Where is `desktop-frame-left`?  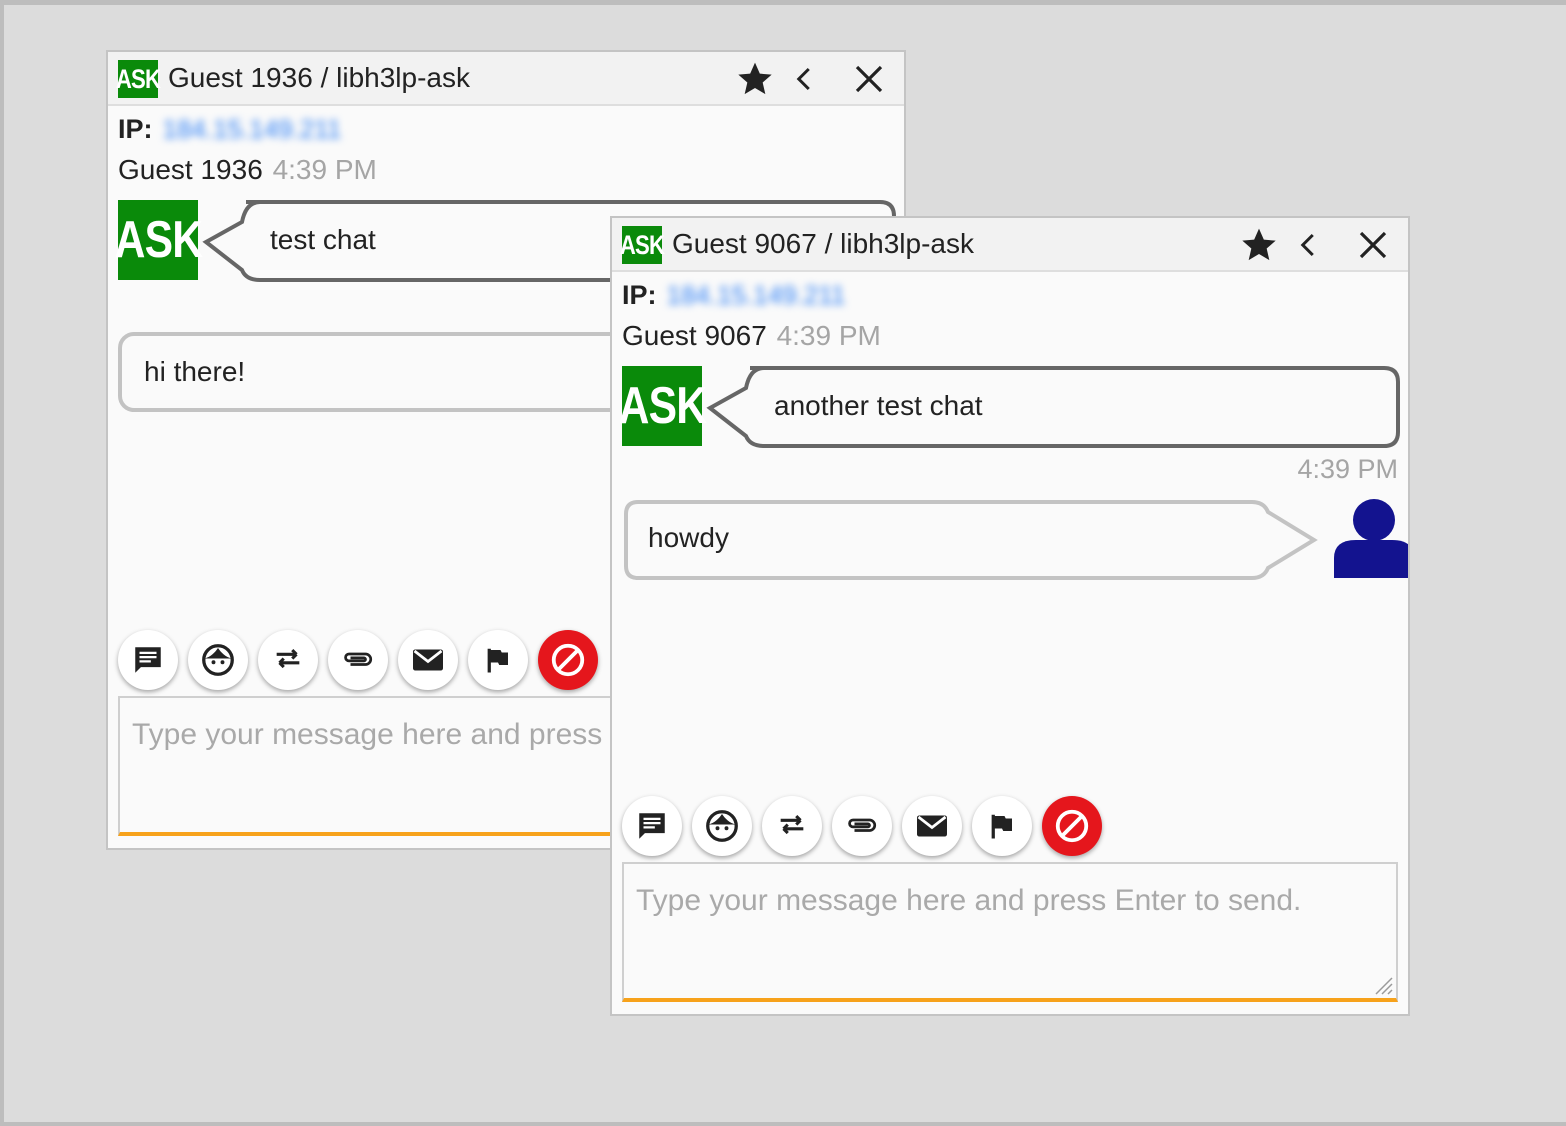 desktop-frame-left is located at coordinates (2, 563).